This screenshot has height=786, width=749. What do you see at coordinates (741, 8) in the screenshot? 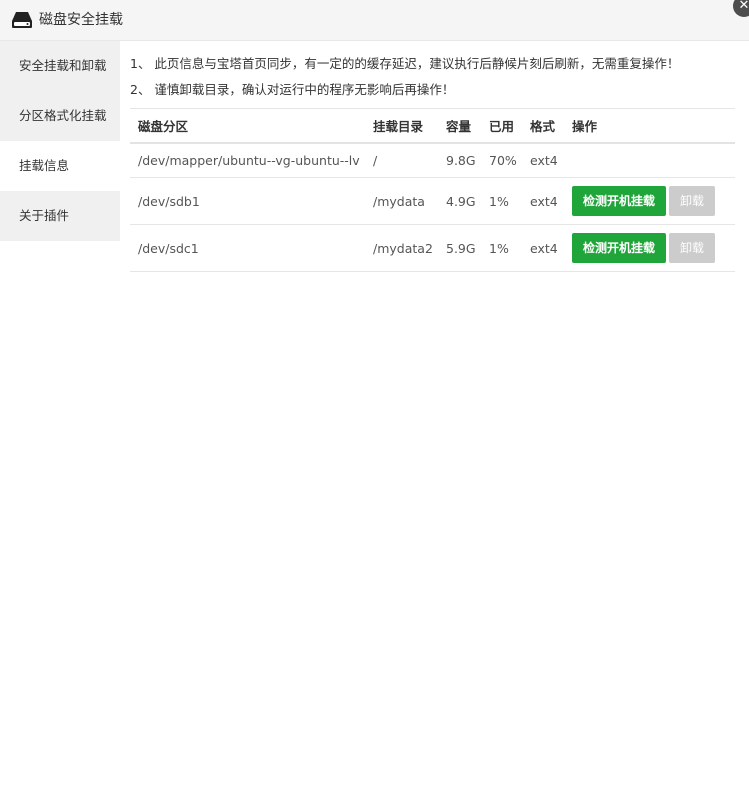
I see `close-icon: ✕` at bounding box center [741, 8].